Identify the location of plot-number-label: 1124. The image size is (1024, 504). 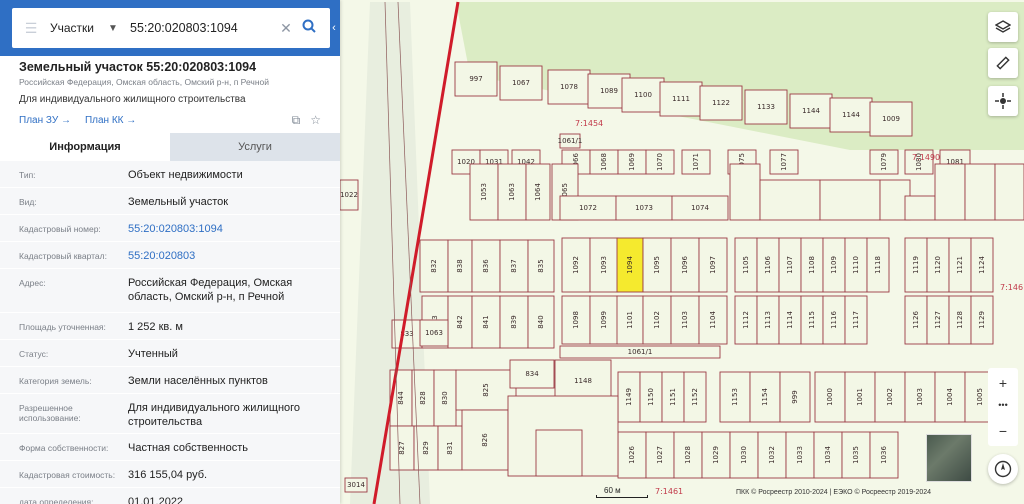
(982, 265).